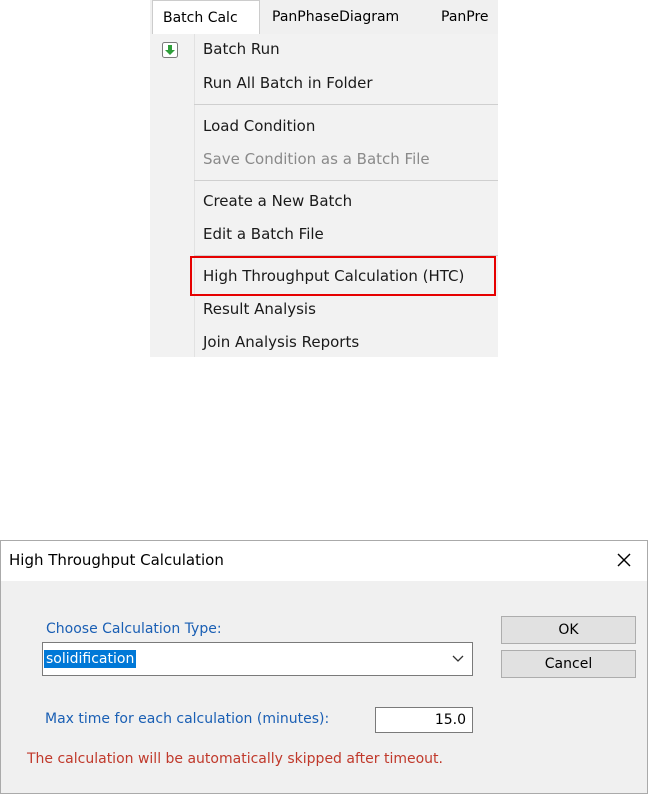 The width and height of the screenshot is (648, 794). Describe the element at coordinates (259, 309) in the screenshot. I see `menu-item-result-analysis: Result Analysis` at that location.